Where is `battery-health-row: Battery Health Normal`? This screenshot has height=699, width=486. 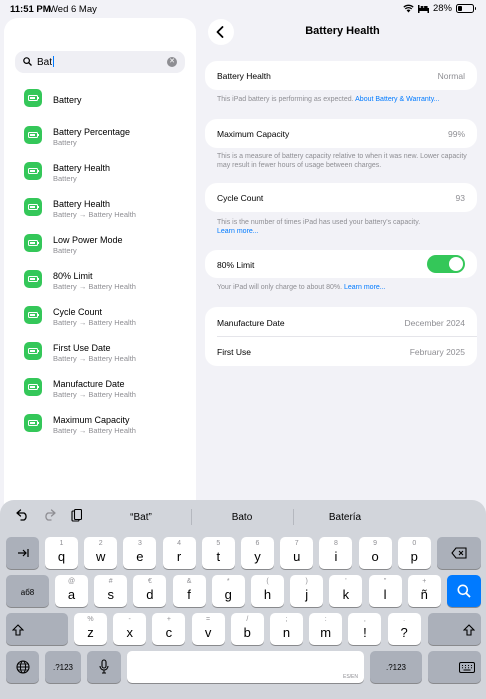 battery-health-row: Battery Health Normal is located at coordinates (341, 75).